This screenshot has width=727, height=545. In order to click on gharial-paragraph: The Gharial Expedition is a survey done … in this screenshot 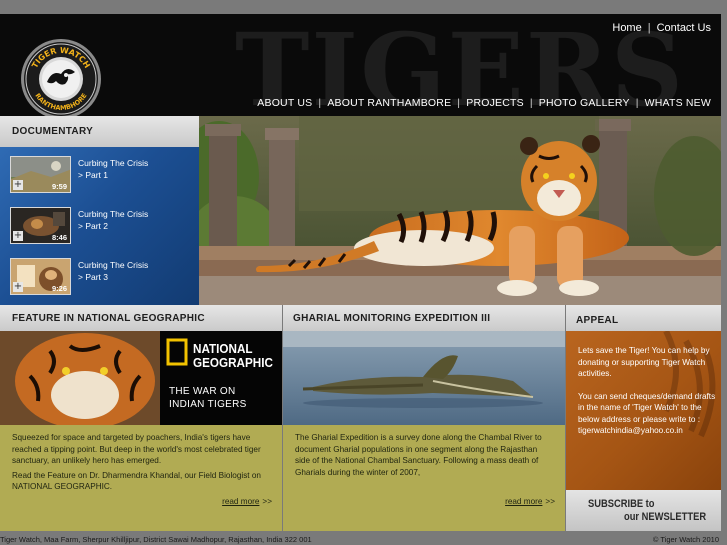, I will do `click(418, 455)`.